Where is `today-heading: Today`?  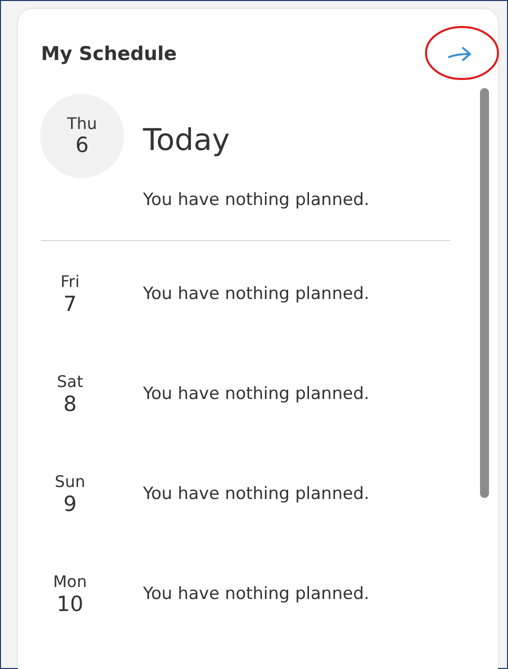 today-heading: Today is located at coordinates (186, 141).